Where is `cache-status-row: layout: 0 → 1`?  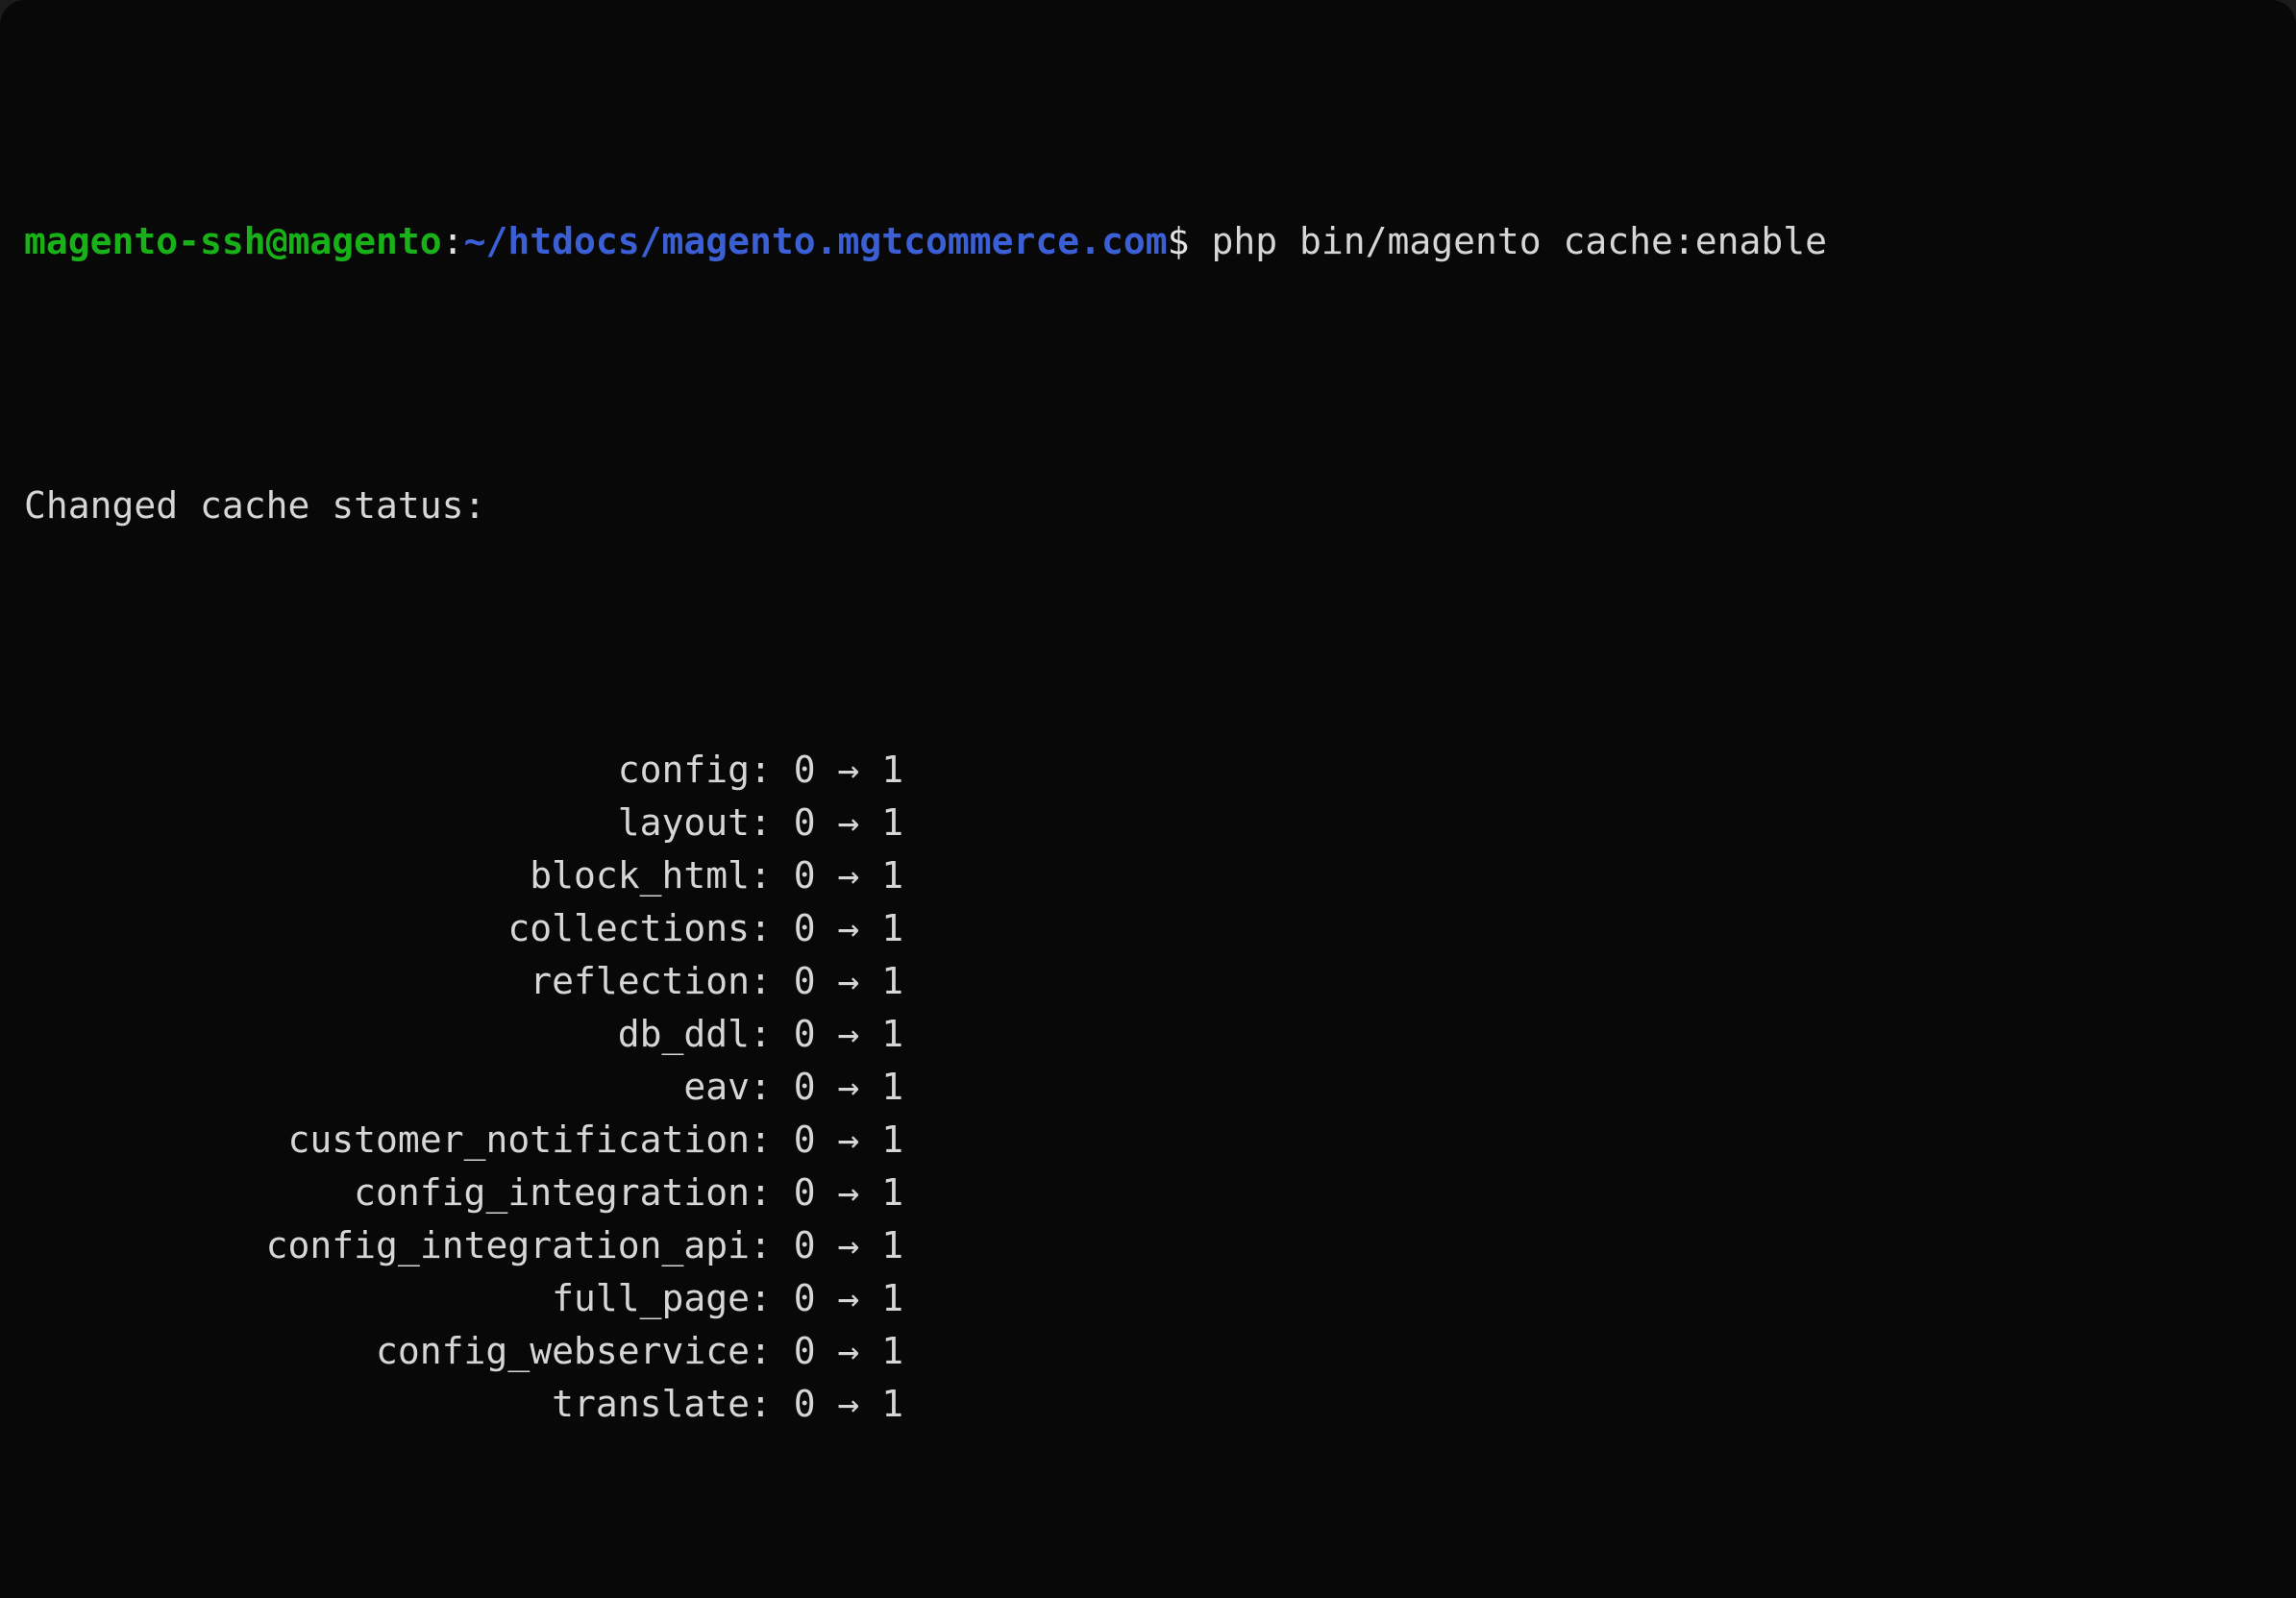
cache-status-row: layout: 0 → 1 is located at coordinates (1160, 823).